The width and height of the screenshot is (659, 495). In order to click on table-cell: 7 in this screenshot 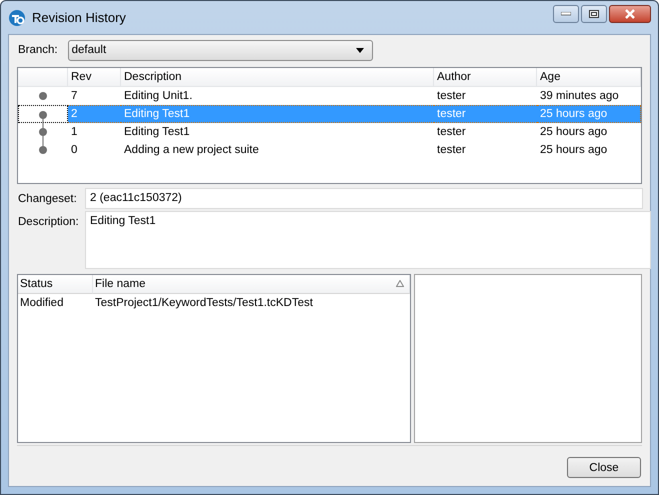, I will do `click(94, 96)`.